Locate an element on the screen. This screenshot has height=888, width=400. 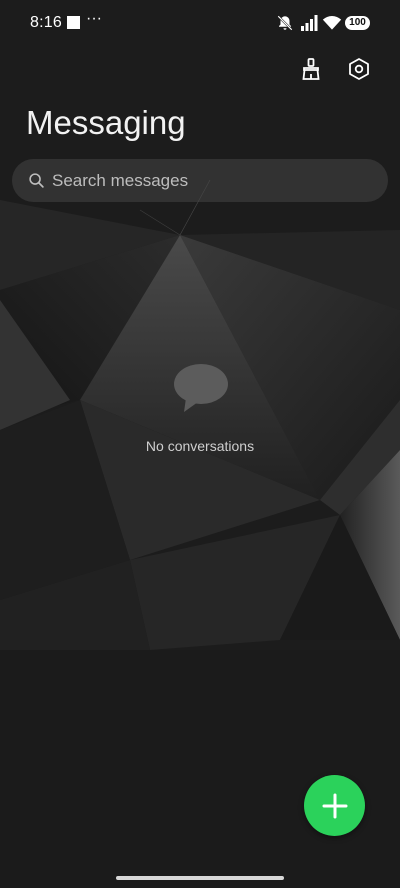
home-indicator is located at coordinates (200, 878).